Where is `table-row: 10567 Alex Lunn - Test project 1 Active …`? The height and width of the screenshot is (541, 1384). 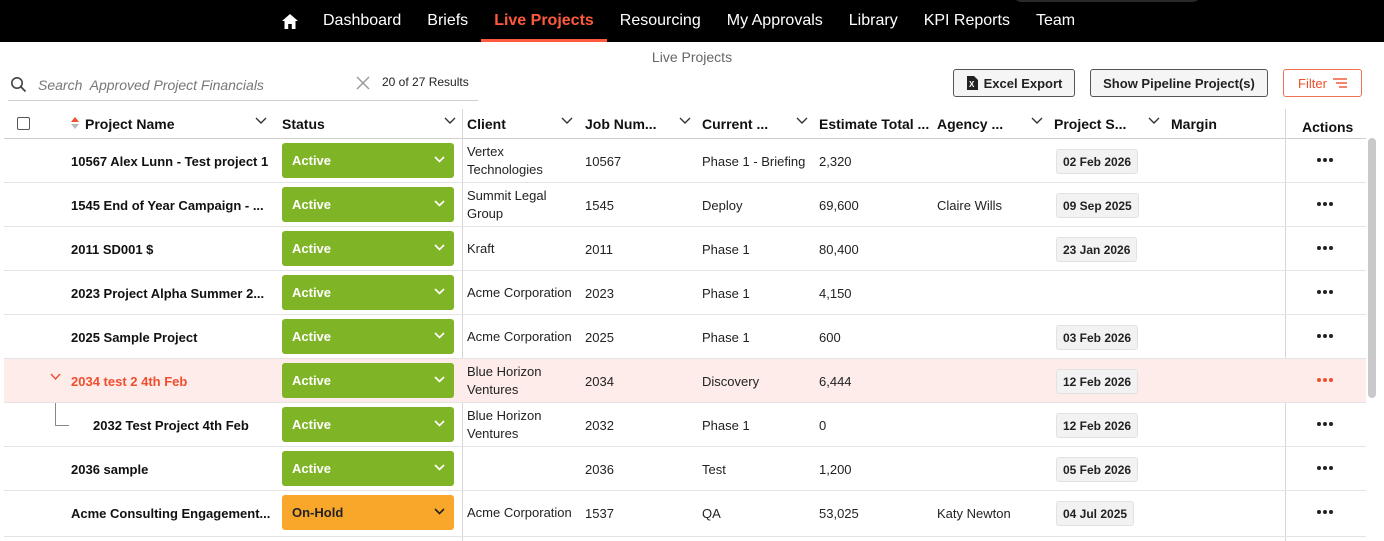
table-row: 10567 Alex Lunn - Test project 1 Active … is located at coordinates (685, 161).